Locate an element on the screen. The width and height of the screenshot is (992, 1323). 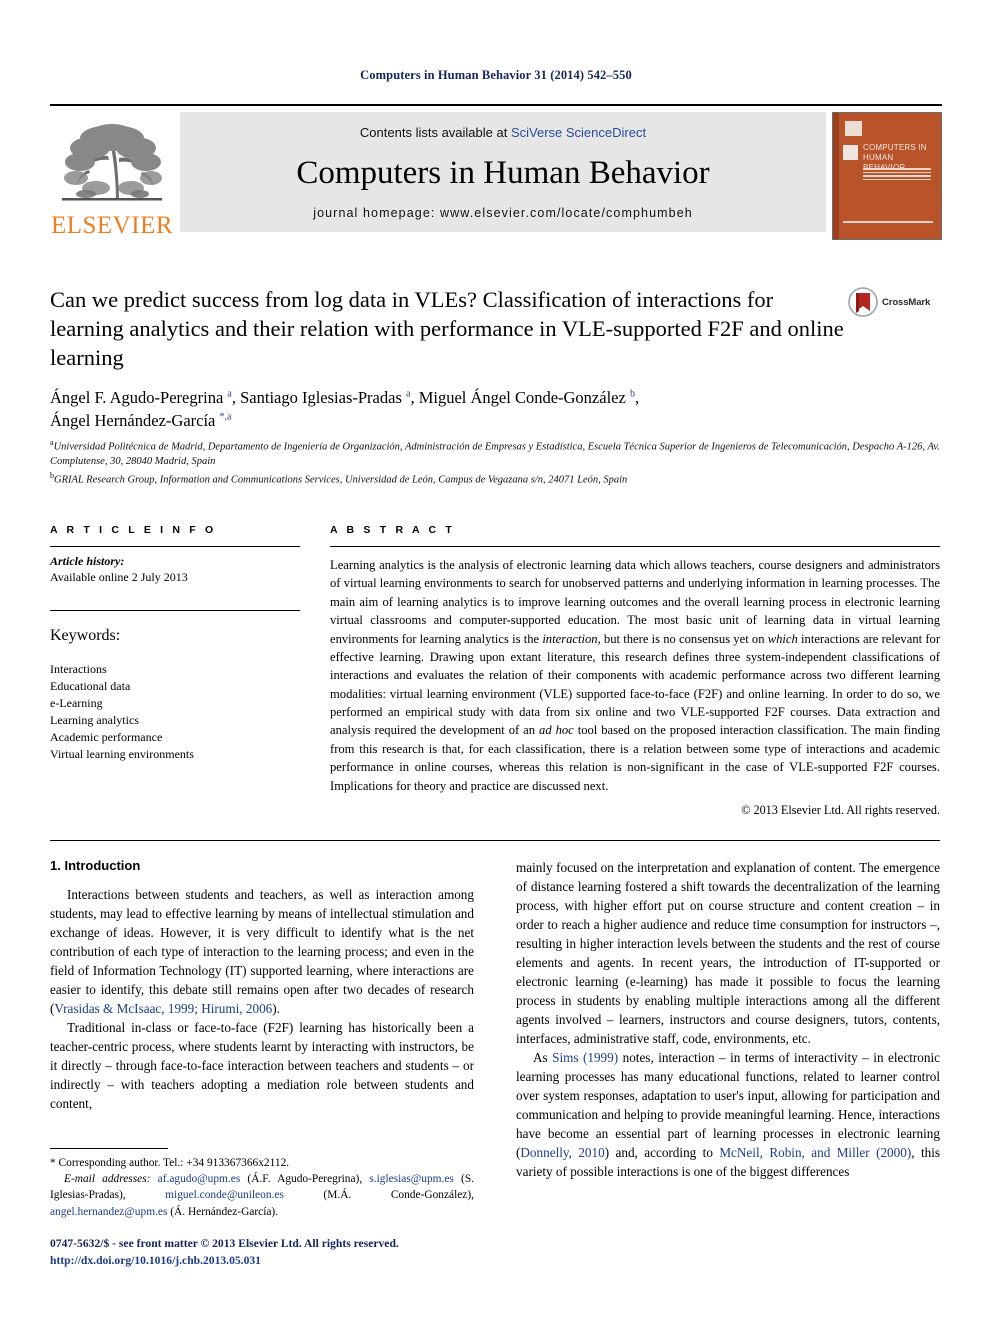
cover-spine is located at coordinates (836, 176).